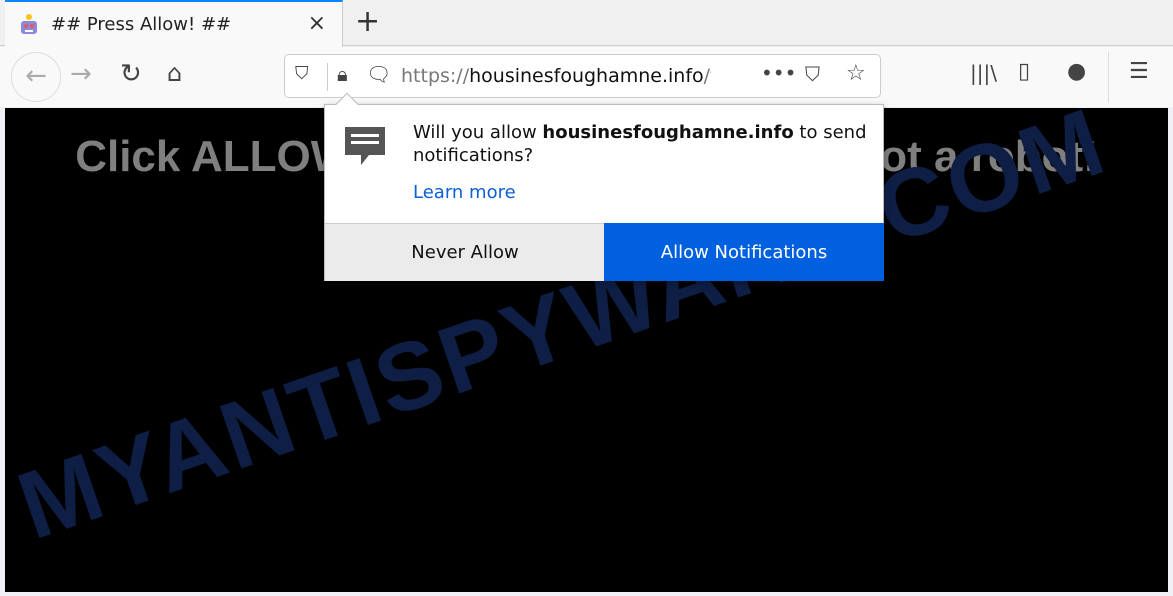 This screenshot has width=1173, height=596. I want to click on never-allow-button: Never Allow, so click(465, 252).